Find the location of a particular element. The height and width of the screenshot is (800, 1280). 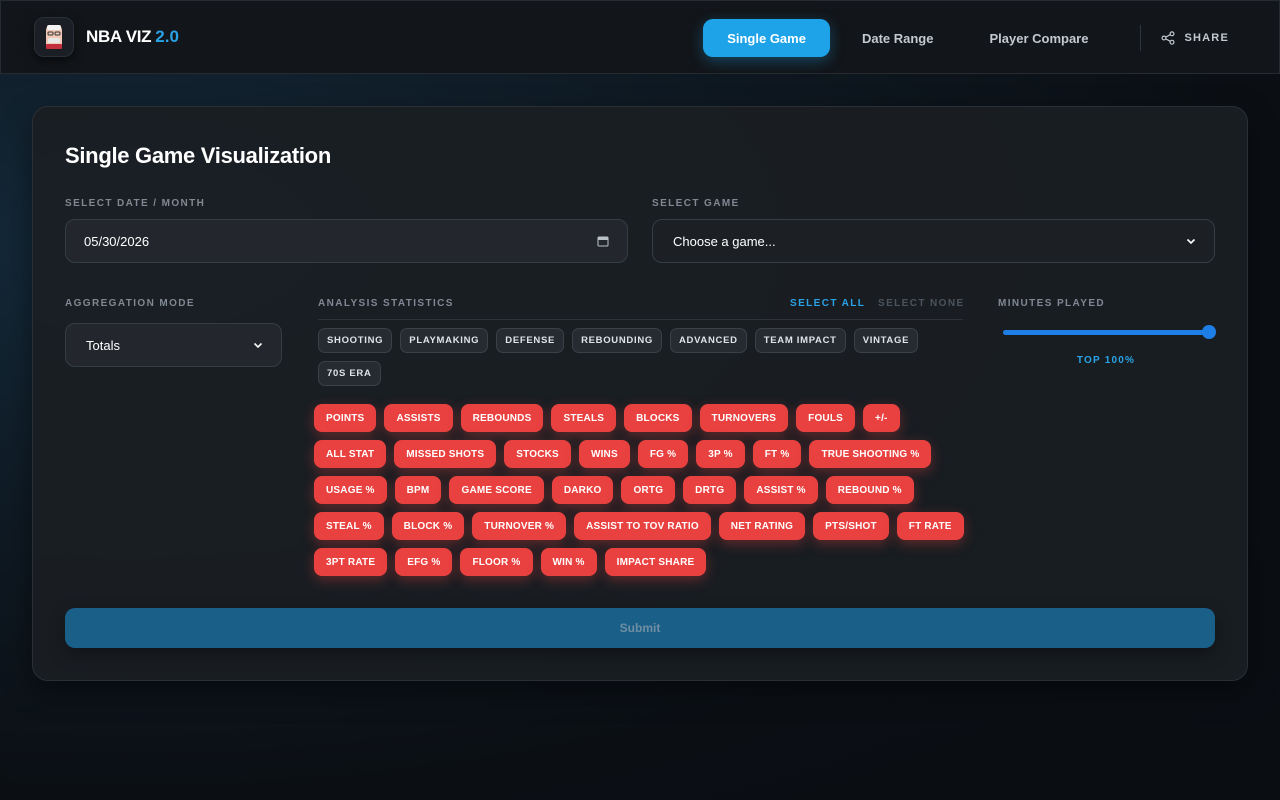

stat-chip: TURNOVERS is located at coordinates (744, 418).